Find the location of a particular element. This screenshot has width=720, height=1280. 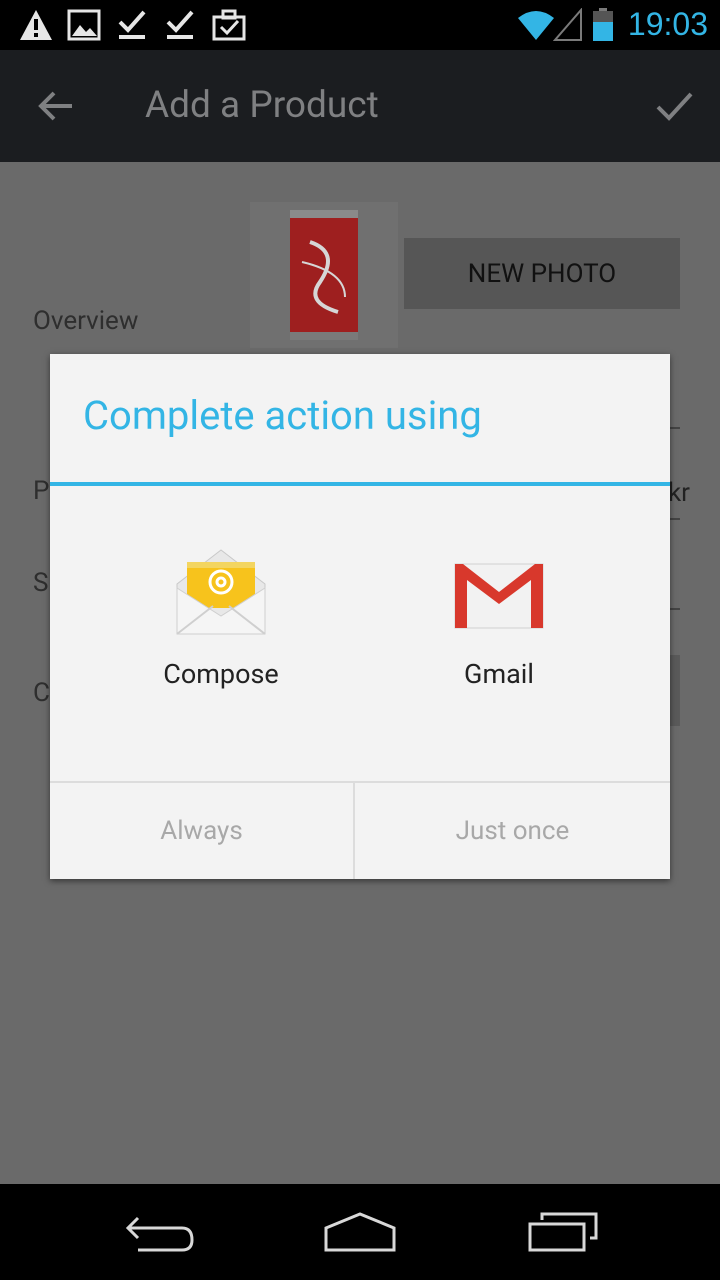

dialog-button-bar: Always Just once is located at coordinates (360, 831).